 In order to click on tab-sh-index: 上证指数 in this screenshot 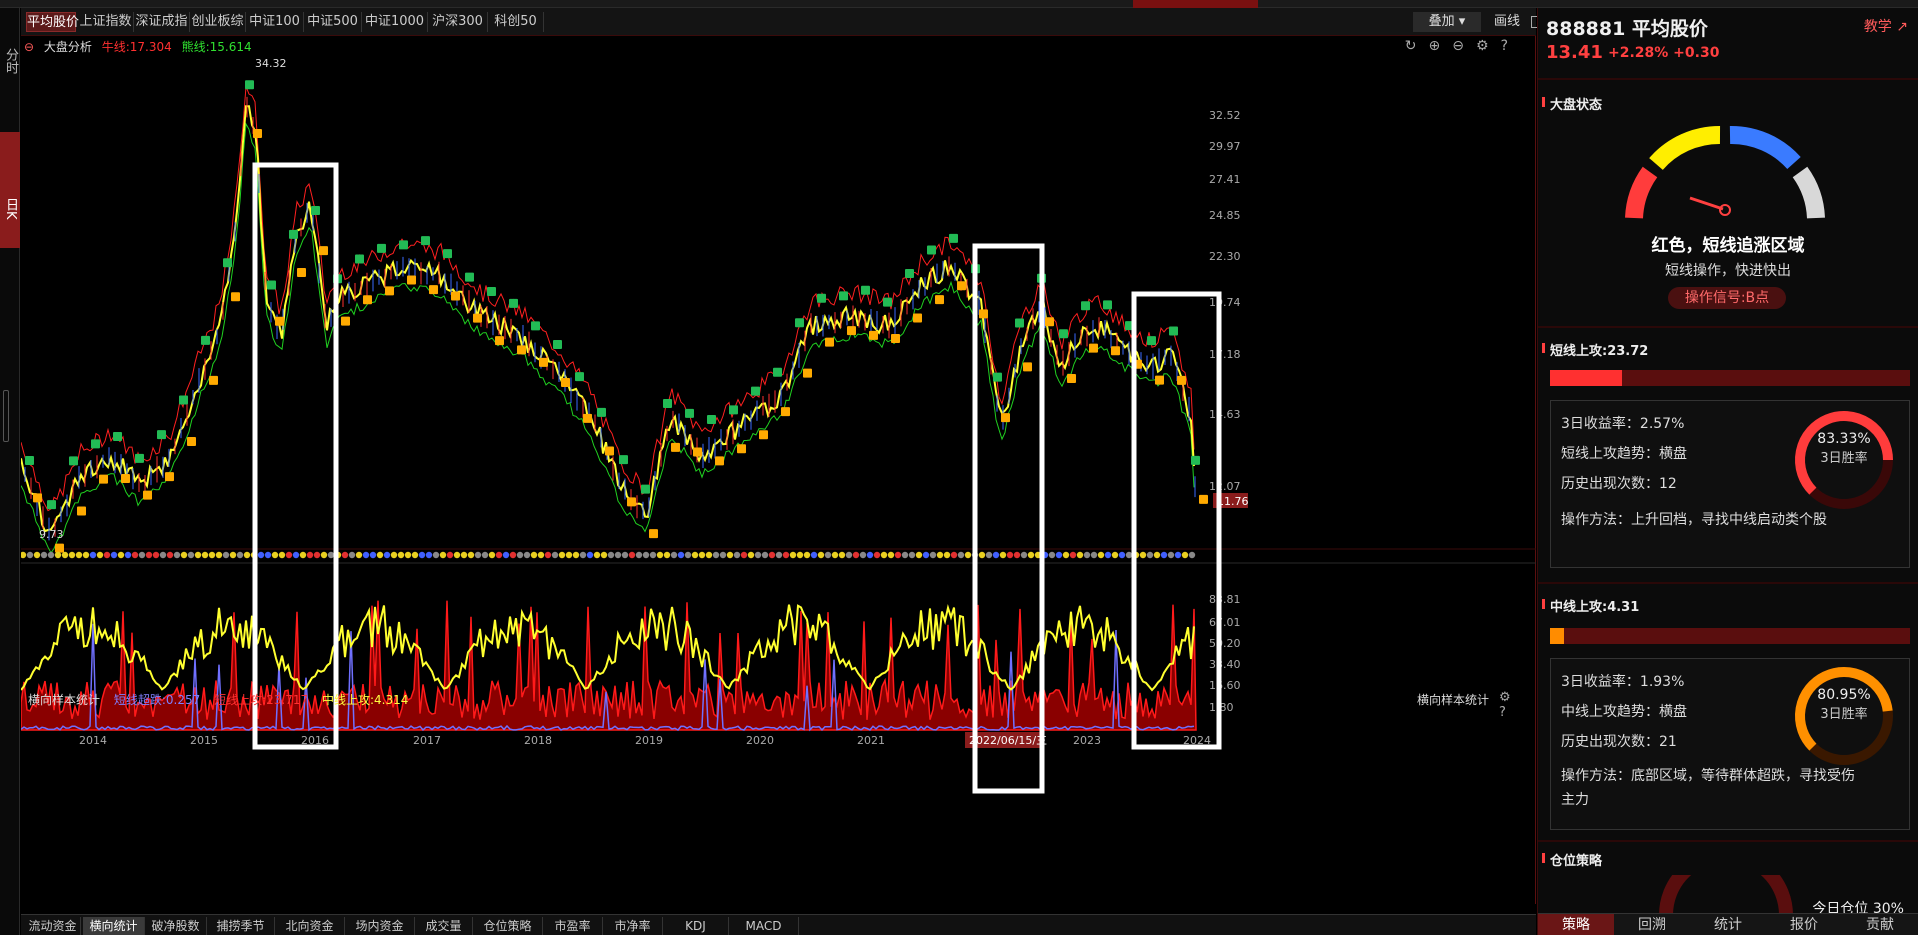, I will do `click(106, 22)`.